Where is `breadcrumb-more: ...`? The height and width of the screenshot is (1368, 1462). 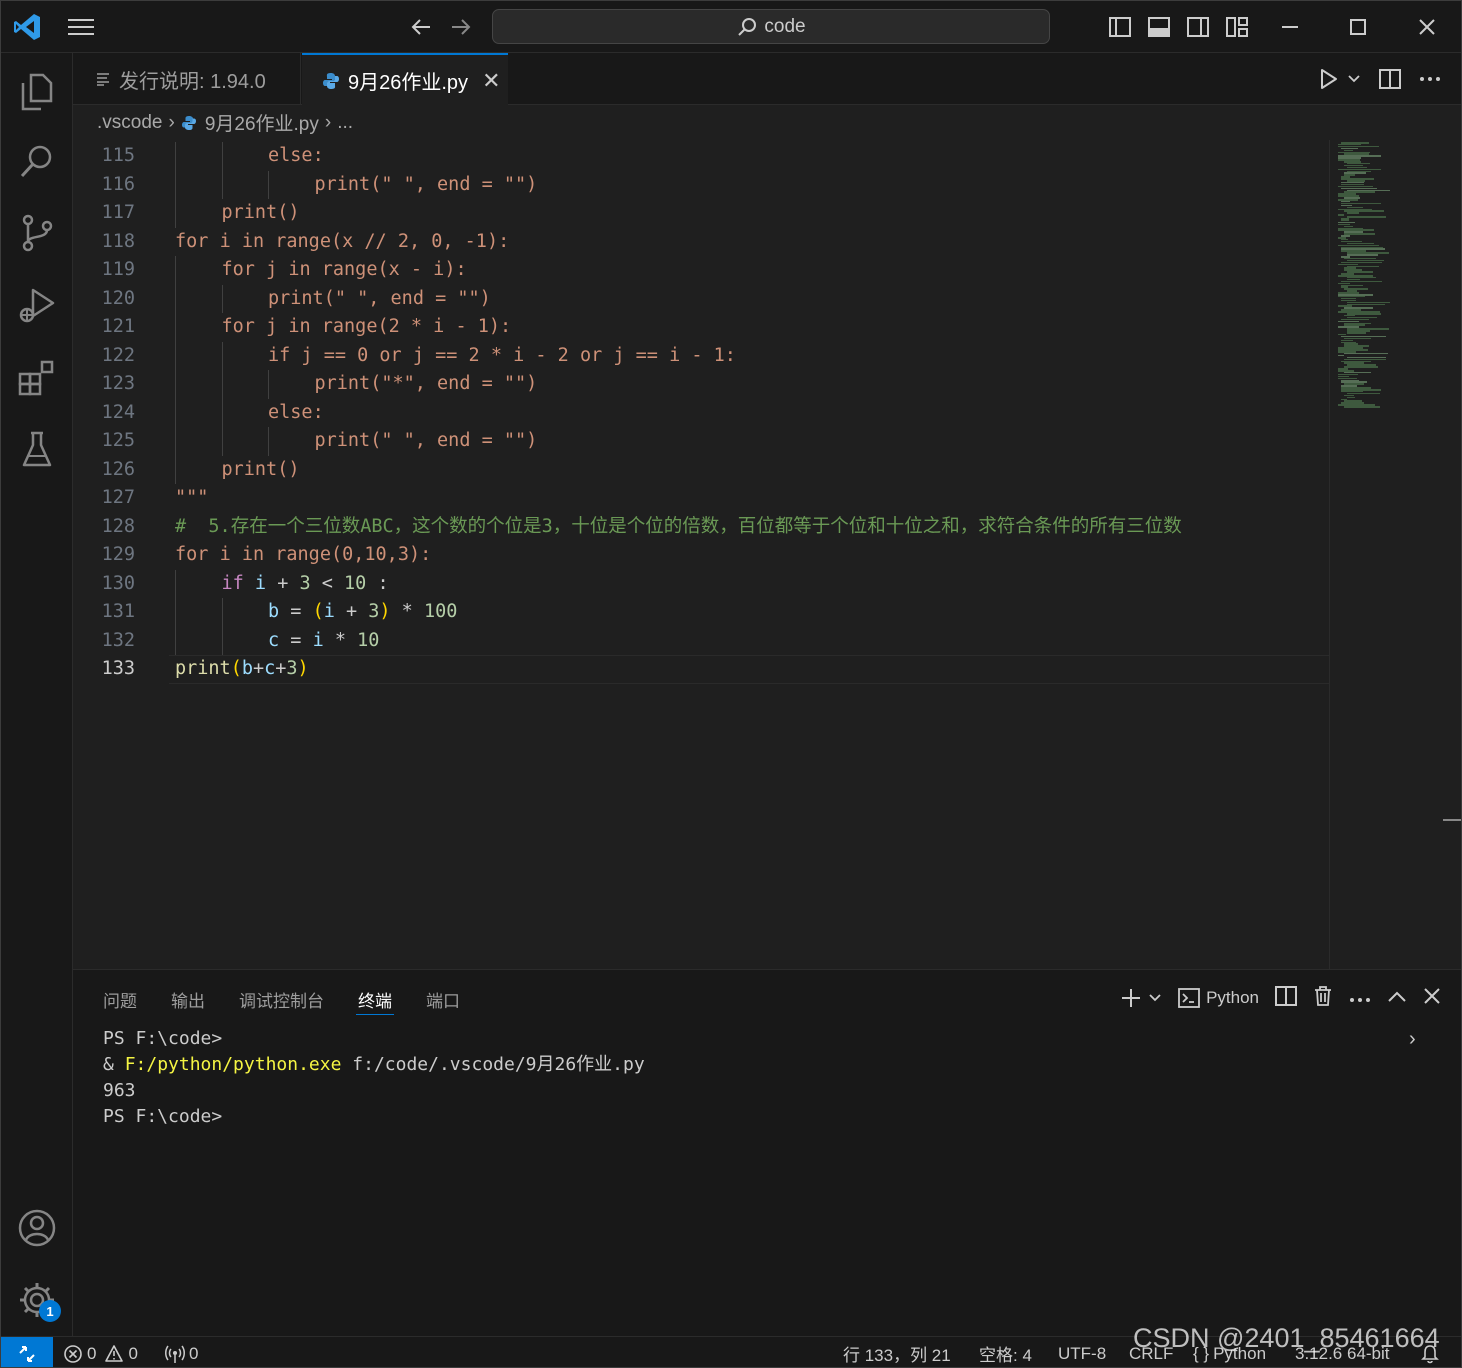 breadcrumb-more: ... is located at coordinates (345, 123).